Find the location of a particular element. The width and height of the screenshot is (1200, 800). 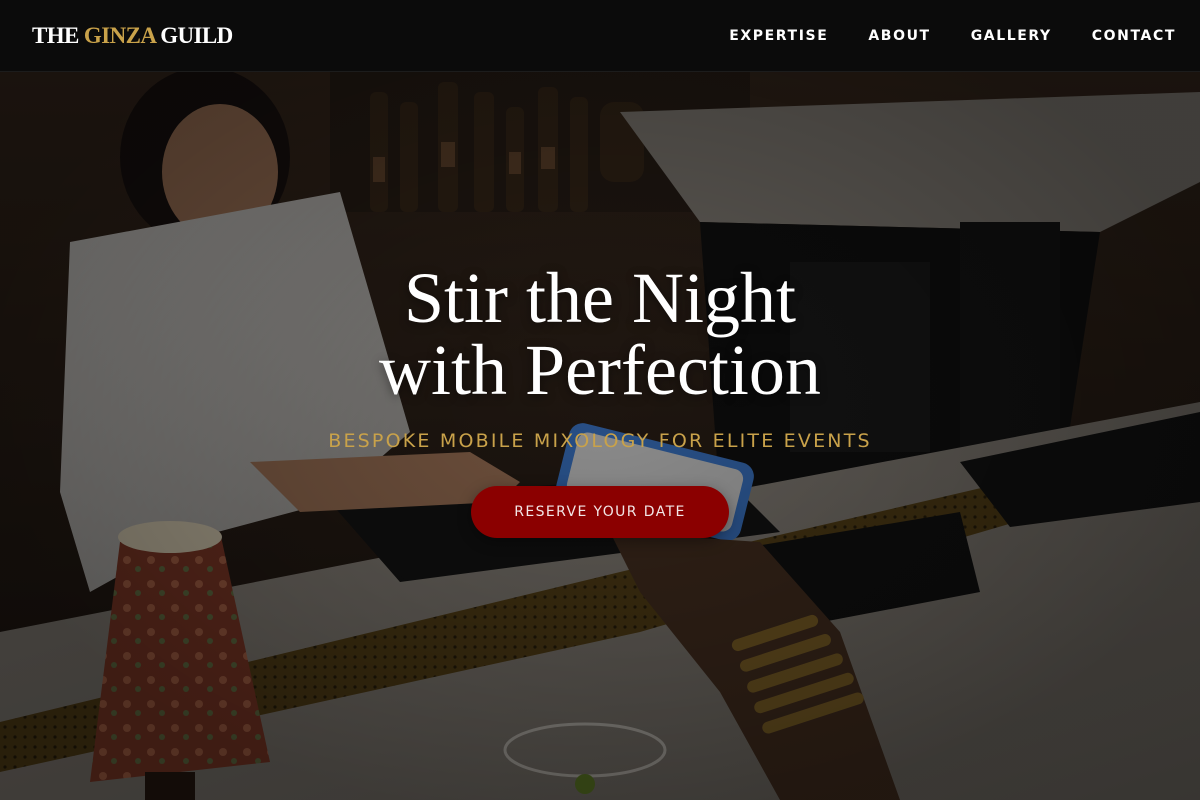

site-logo: THE GINZA GUILD is located at coordinates (132, 36).